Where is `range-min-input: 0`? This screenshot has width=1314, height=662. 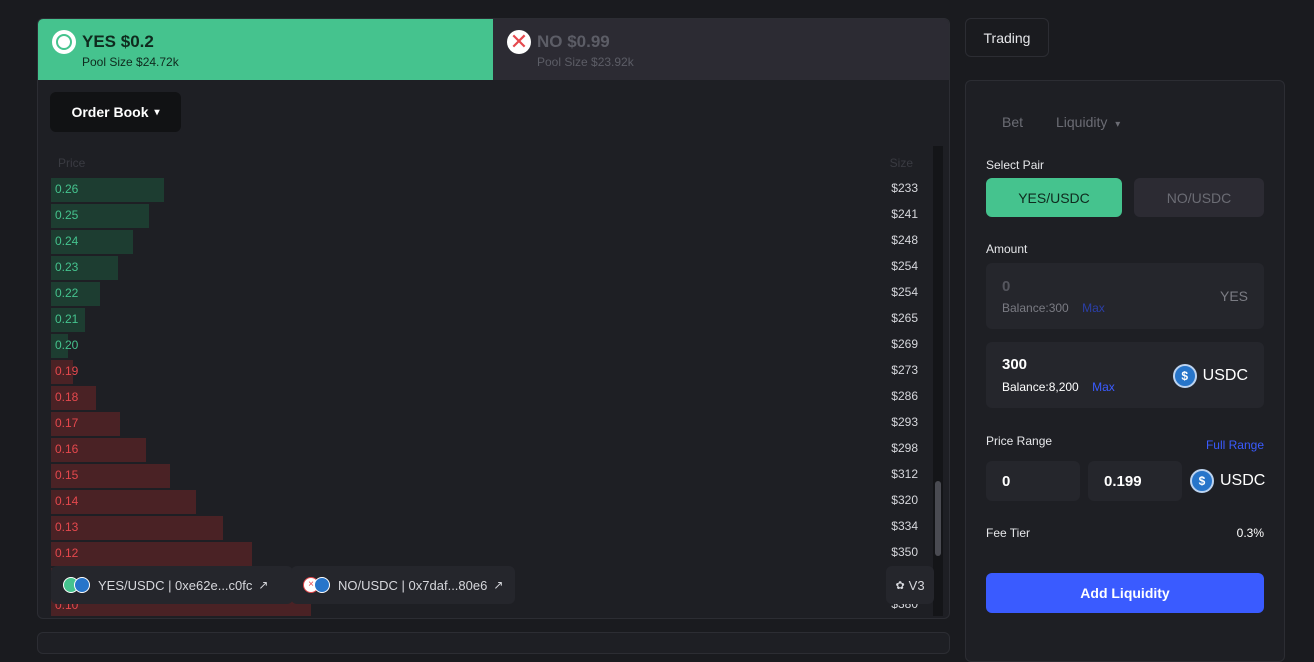
range-min-input: 0 is located at coordinates (1033, 481).